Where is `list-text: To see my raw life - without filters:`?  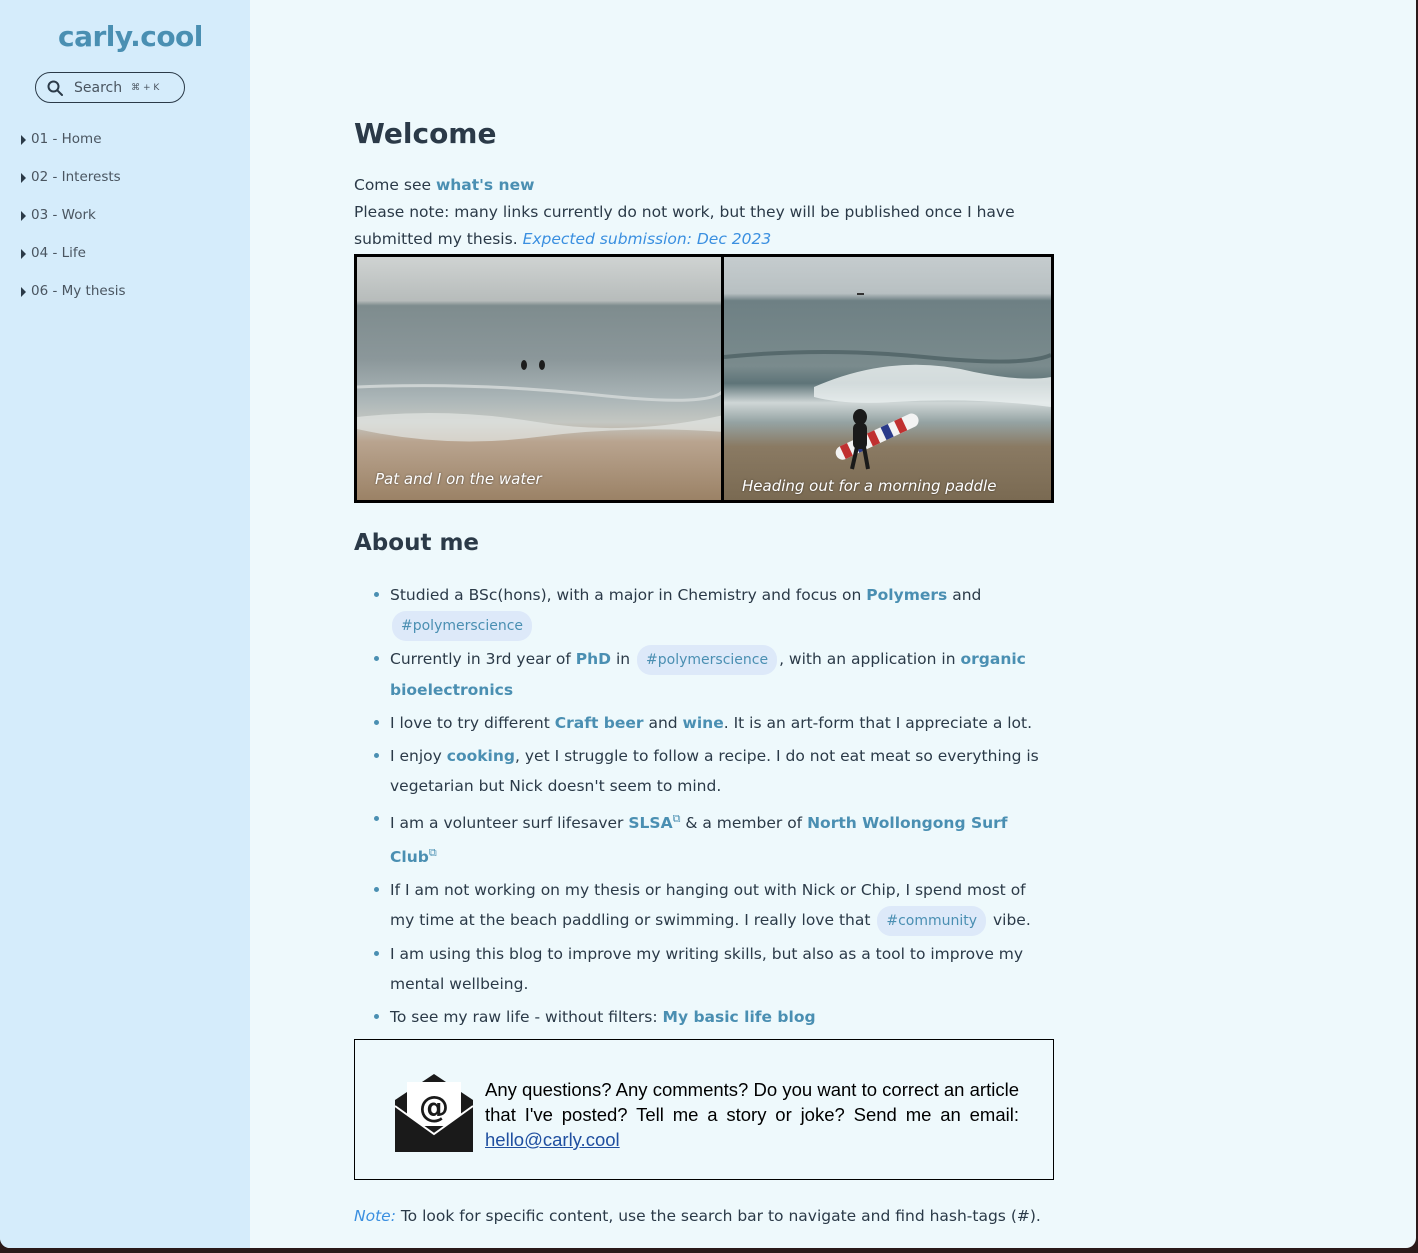
list-text: To see my raw life - without filters: is located at coordinates (526, 1017).